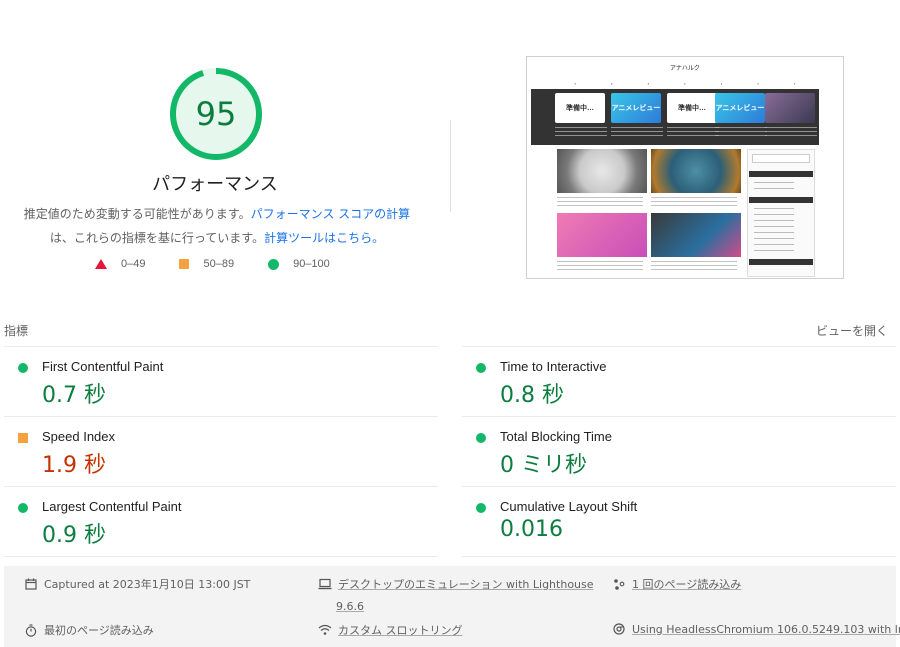 Image resolution: width=900 pixels, height=647 pixels. I want to click on captured-at: Captured at 2023年1月10日 13:00 JST, so click(137, 584).